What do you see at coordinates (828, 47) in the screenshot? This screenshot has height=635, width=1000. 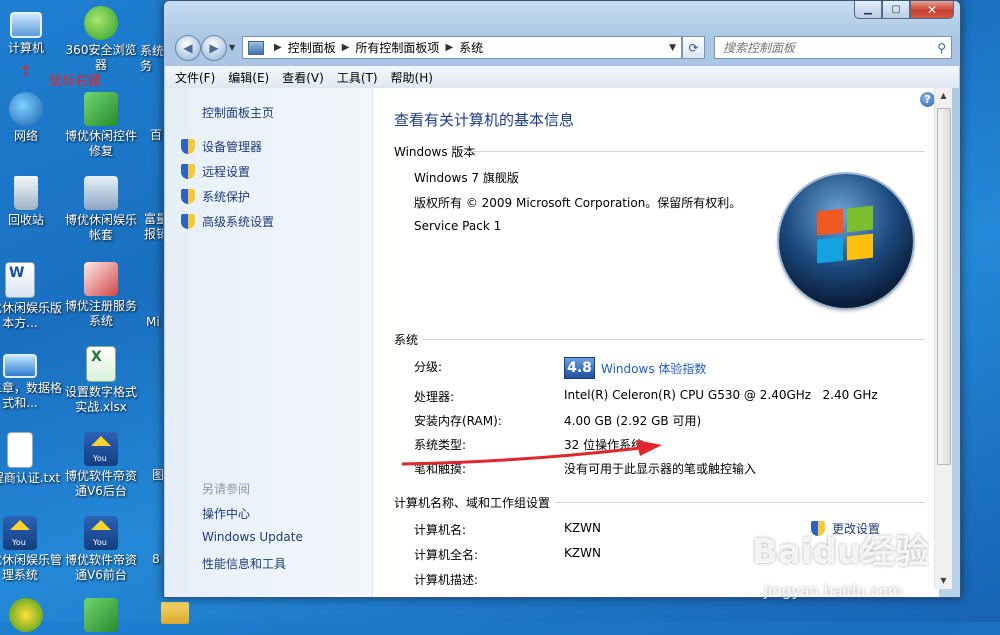 I see `search-input` at bounding box center [828, 47].